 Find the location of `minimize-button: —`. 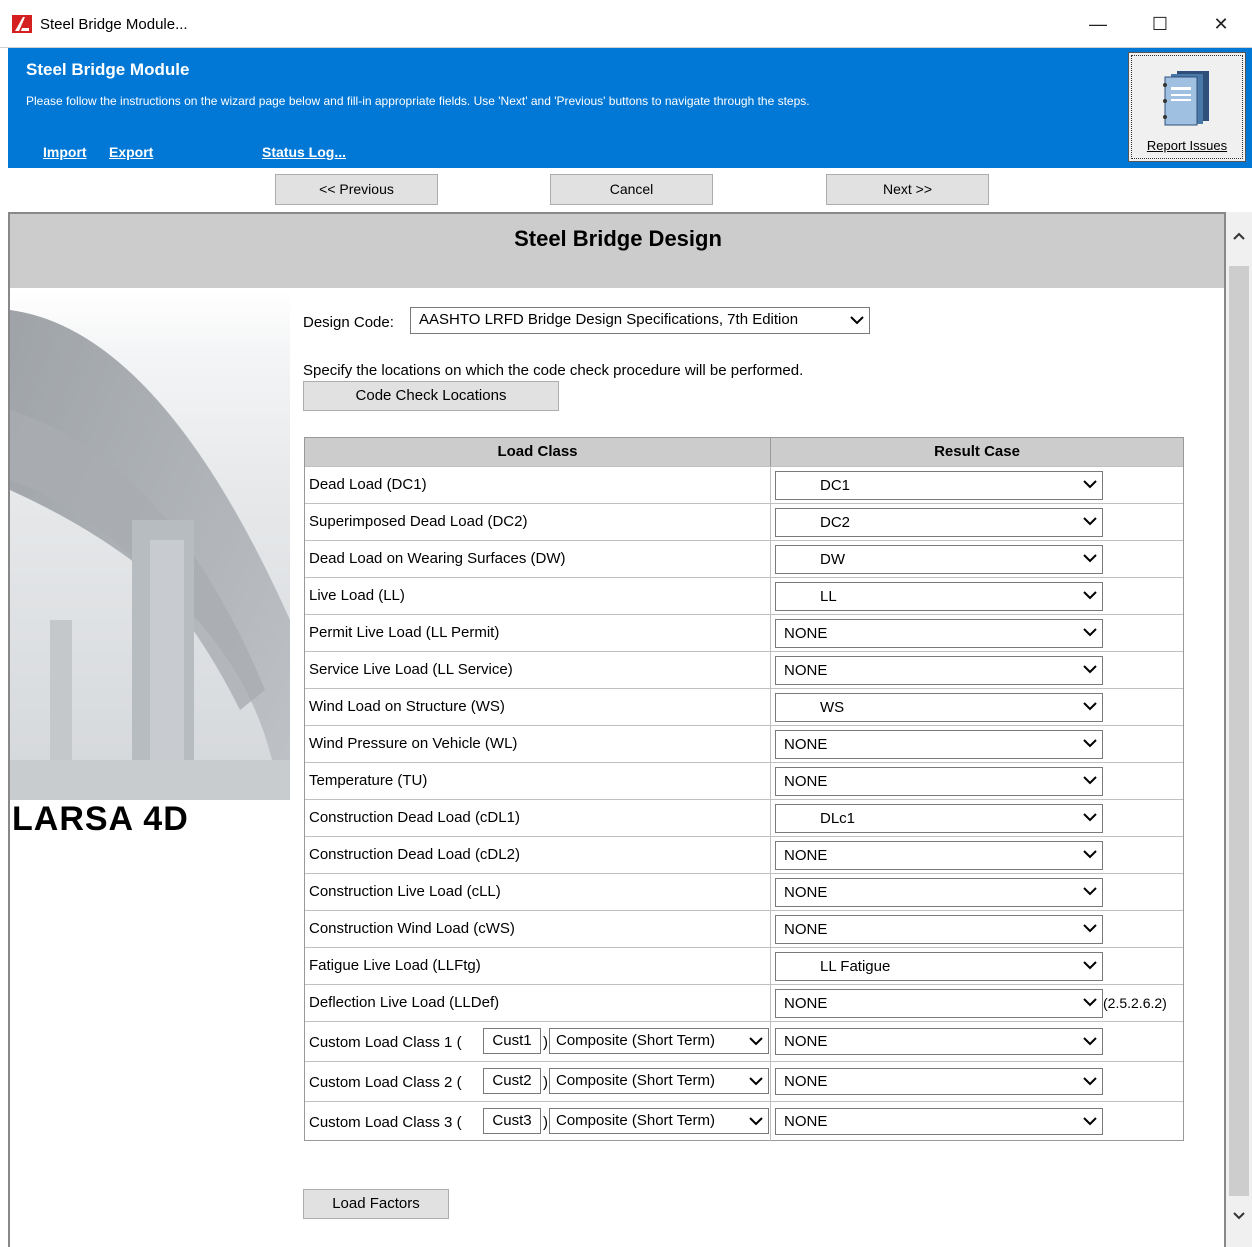

minimize-button: — is located at coordinates (1098, 24).